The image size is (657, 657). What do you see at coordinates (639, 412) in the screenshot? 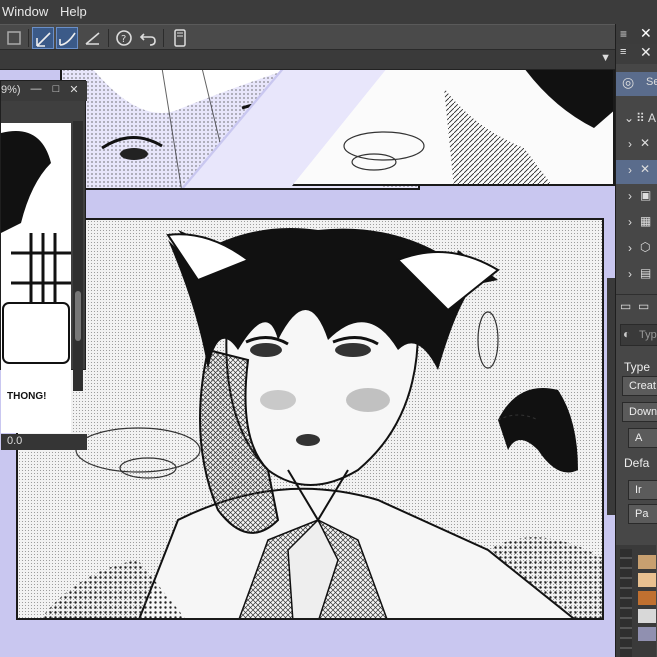
I see `download-button: Down` at bounding box center [639, 412].